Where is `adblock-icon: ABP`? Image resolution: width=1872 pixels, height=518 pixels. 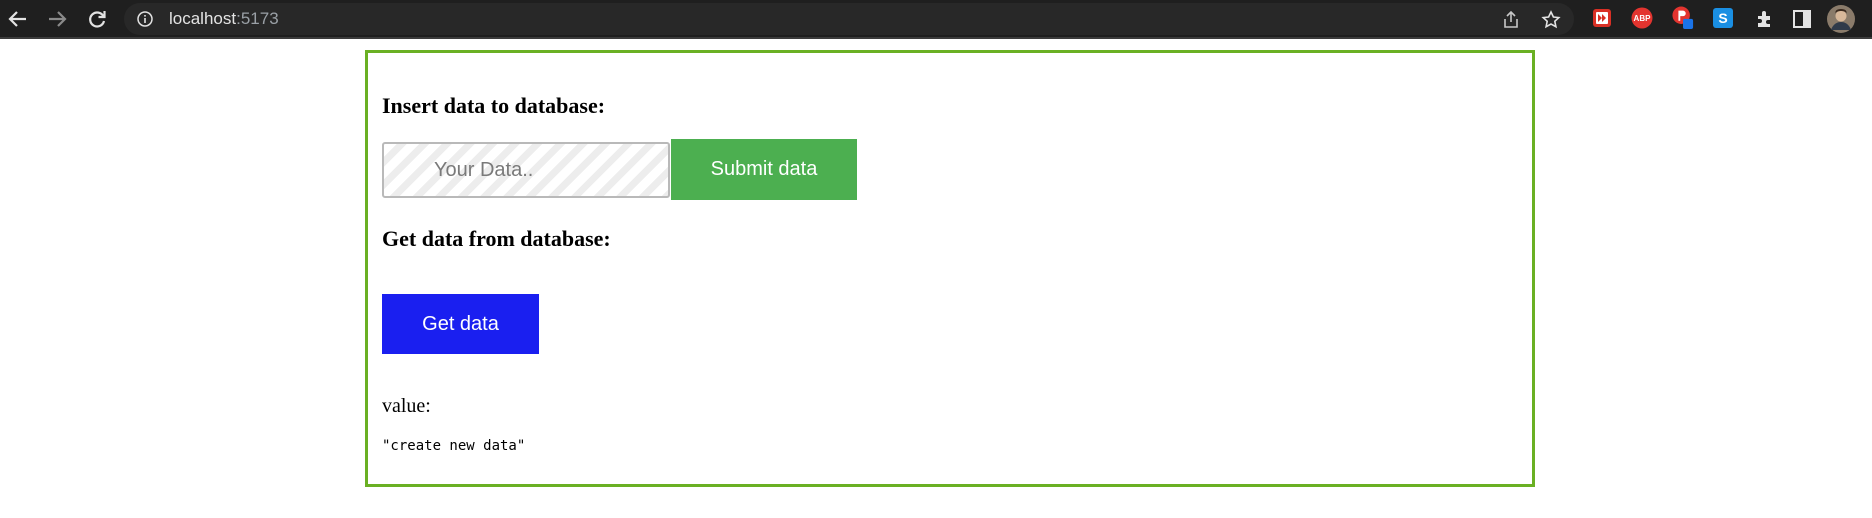 adblock-icon: ABP is located at coordinates (1642, 18).